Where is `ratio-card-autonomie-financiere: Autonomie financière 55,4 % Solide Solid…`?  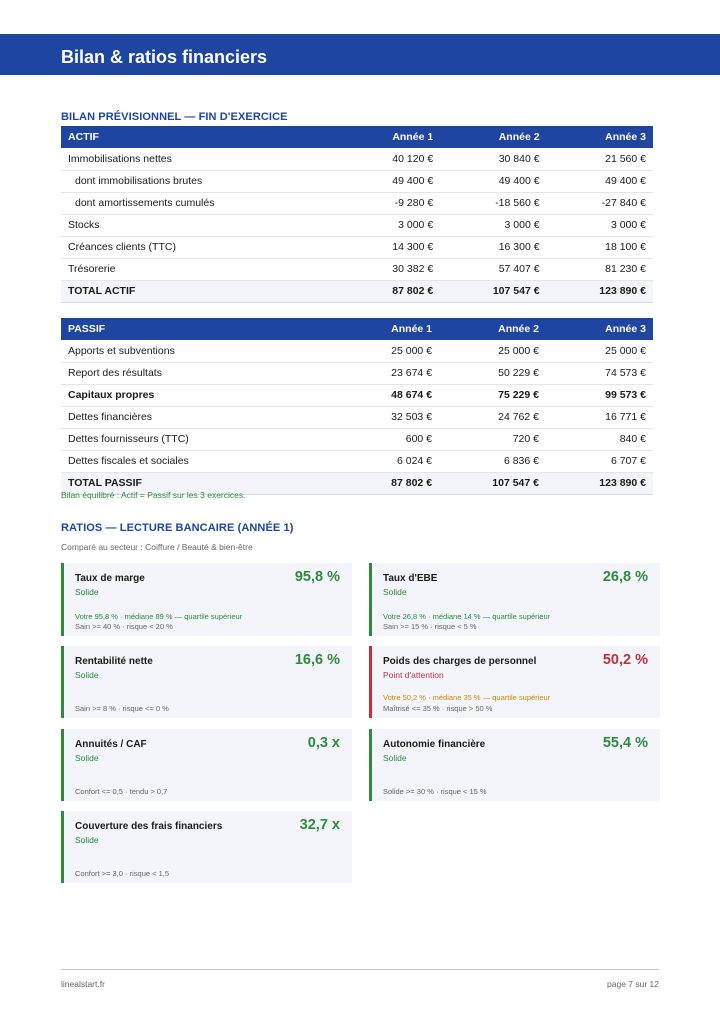
ratio-card-autonomie-financiere: Autonomie financière 55,4 % Solide Solid… is located at coordinates (514, 765).